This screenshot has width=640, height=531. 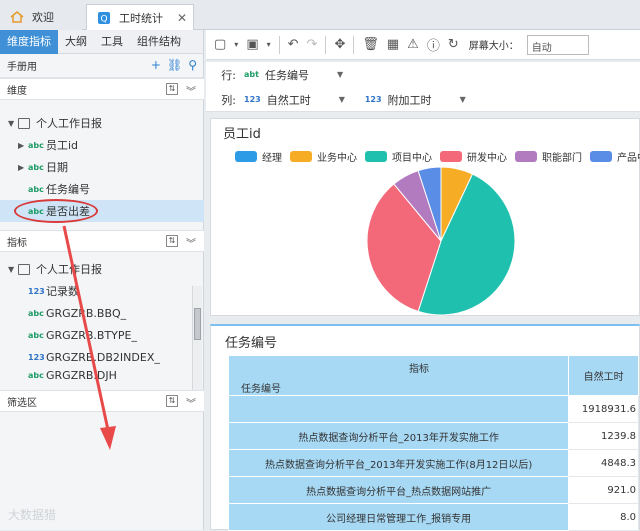 I want to click on tab-outline: 大纲, so click(x=76, y=42).